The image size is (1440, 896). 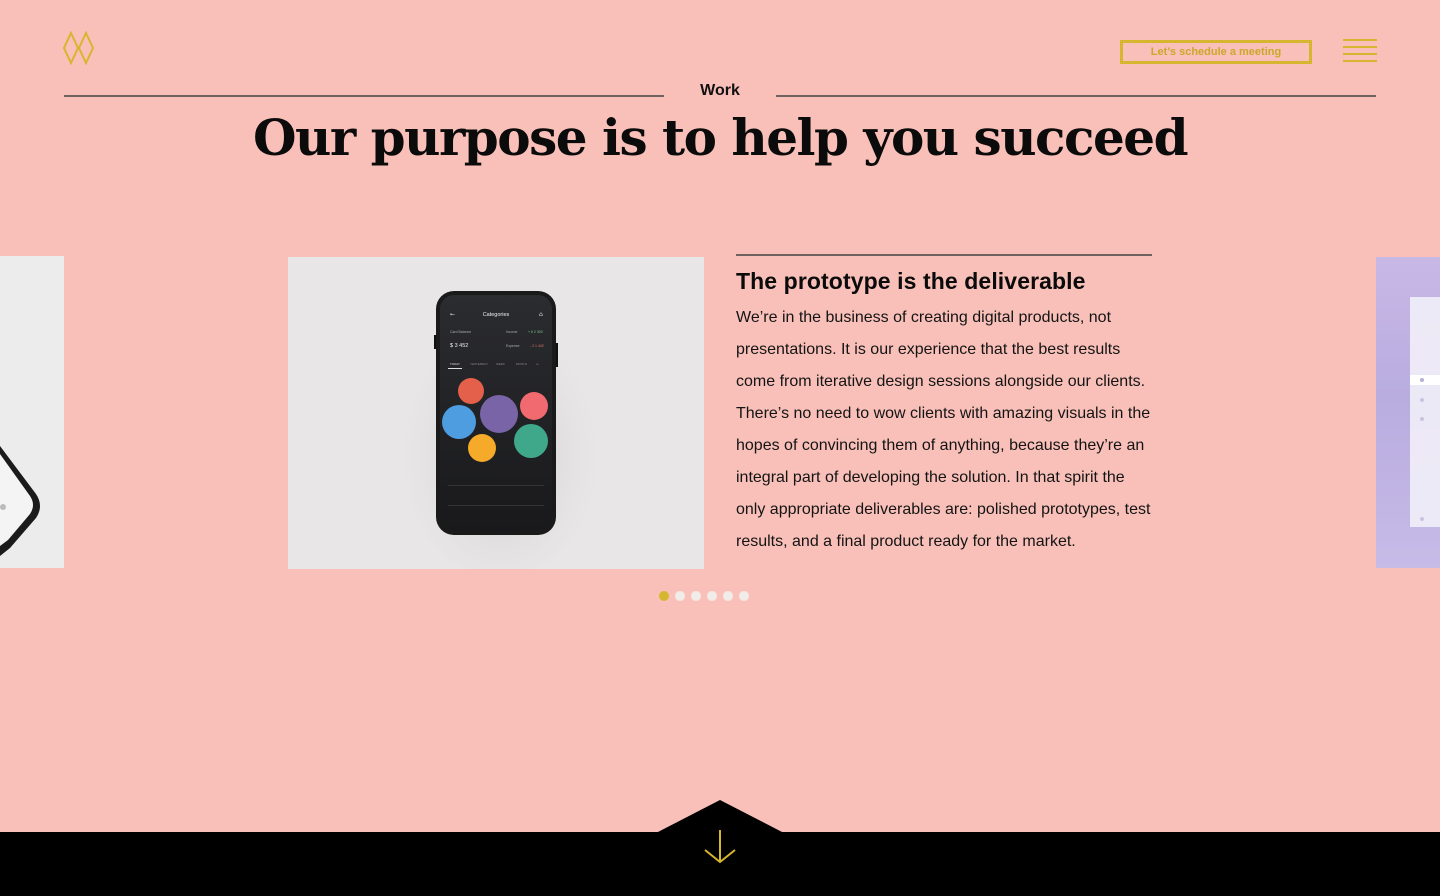 What do you see at coordinates (720, 90) in the screenshot?
I see `section-label: Work` at bounding box center [720, 90].